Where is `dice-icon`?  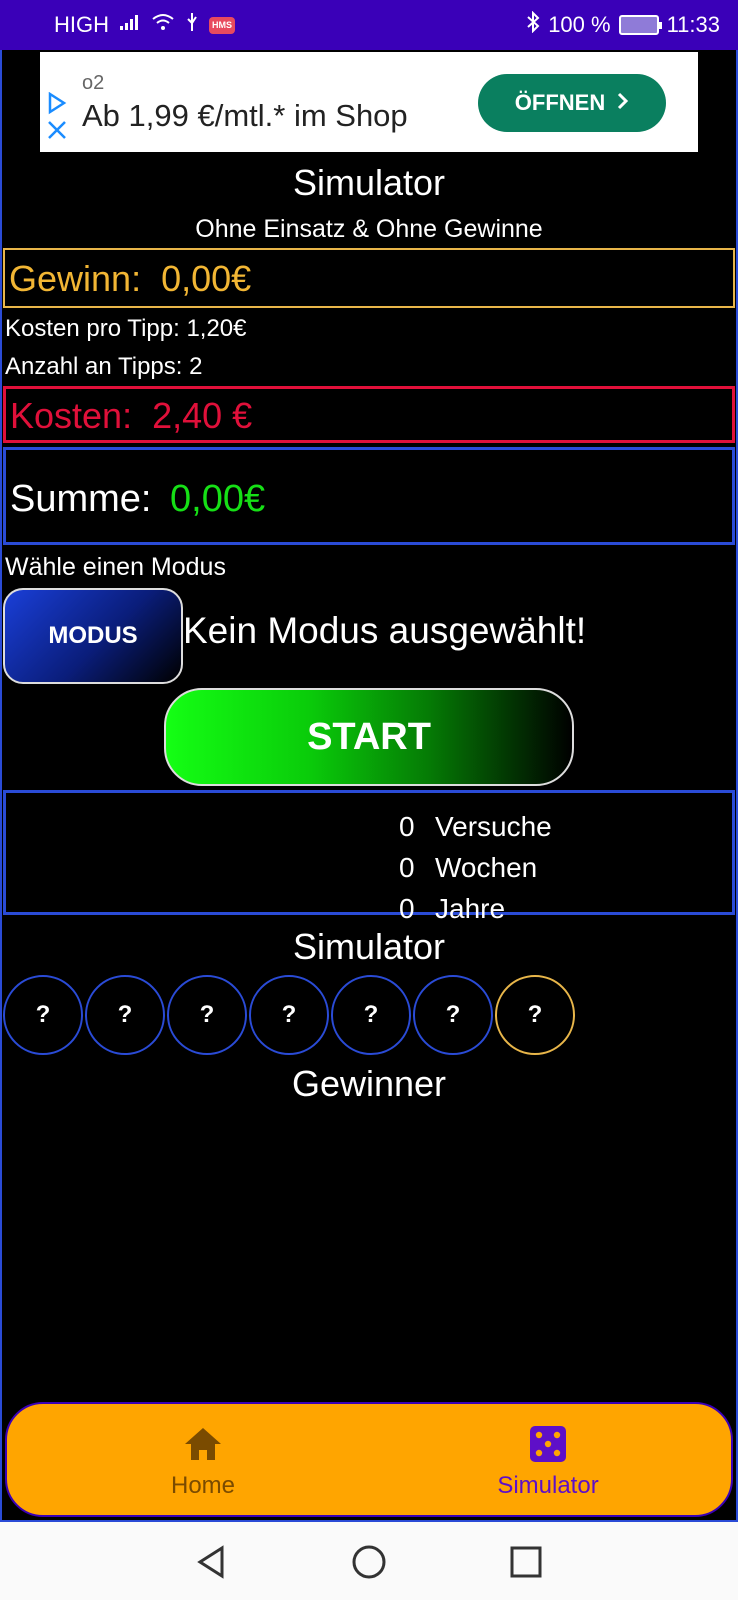 dice-icon is located at coordinates (548, 1444).